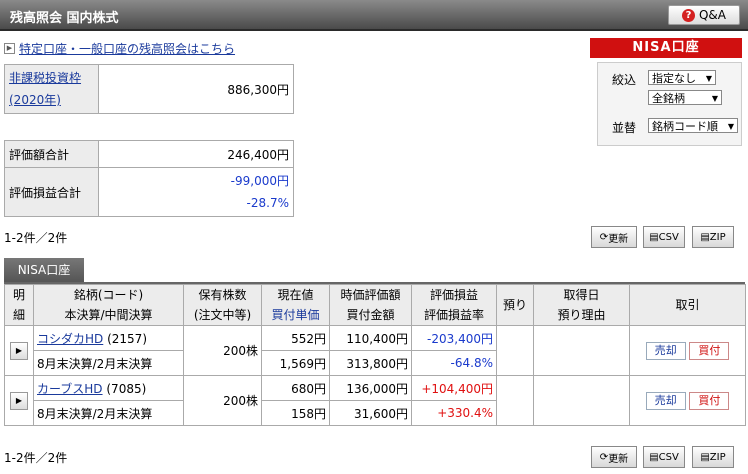 The image size is (748, 474). I want to click on sort-label: 並替, so click(624, 128).